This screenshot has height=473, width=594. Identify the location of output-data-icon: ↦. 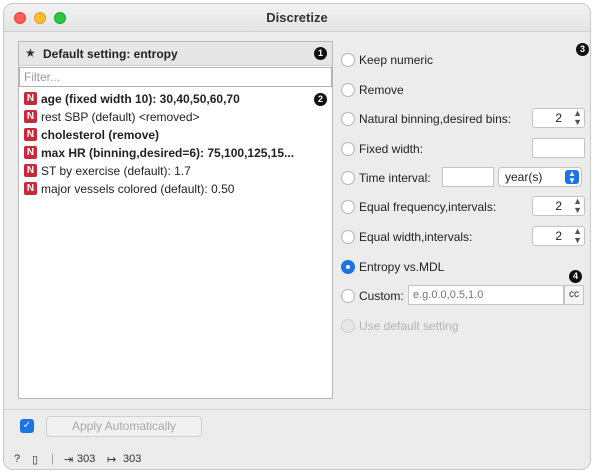
(112, 460).